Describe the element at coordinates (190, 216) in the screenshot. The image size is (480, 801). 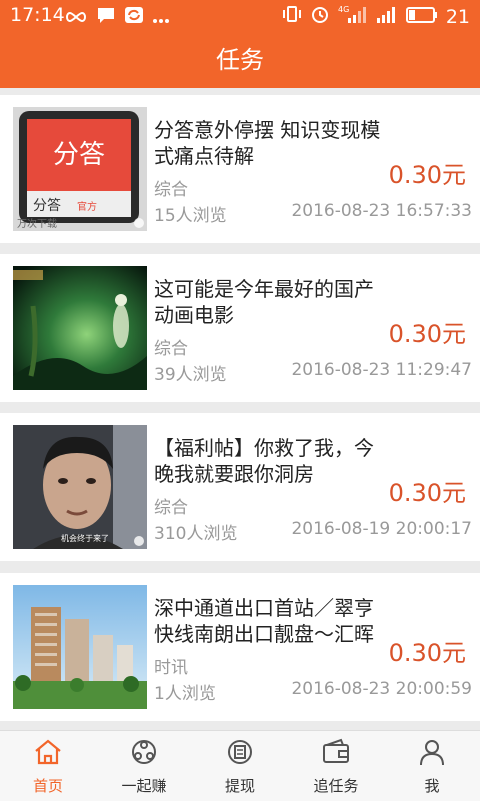
I see `task-views: 15人浏览` at that location.